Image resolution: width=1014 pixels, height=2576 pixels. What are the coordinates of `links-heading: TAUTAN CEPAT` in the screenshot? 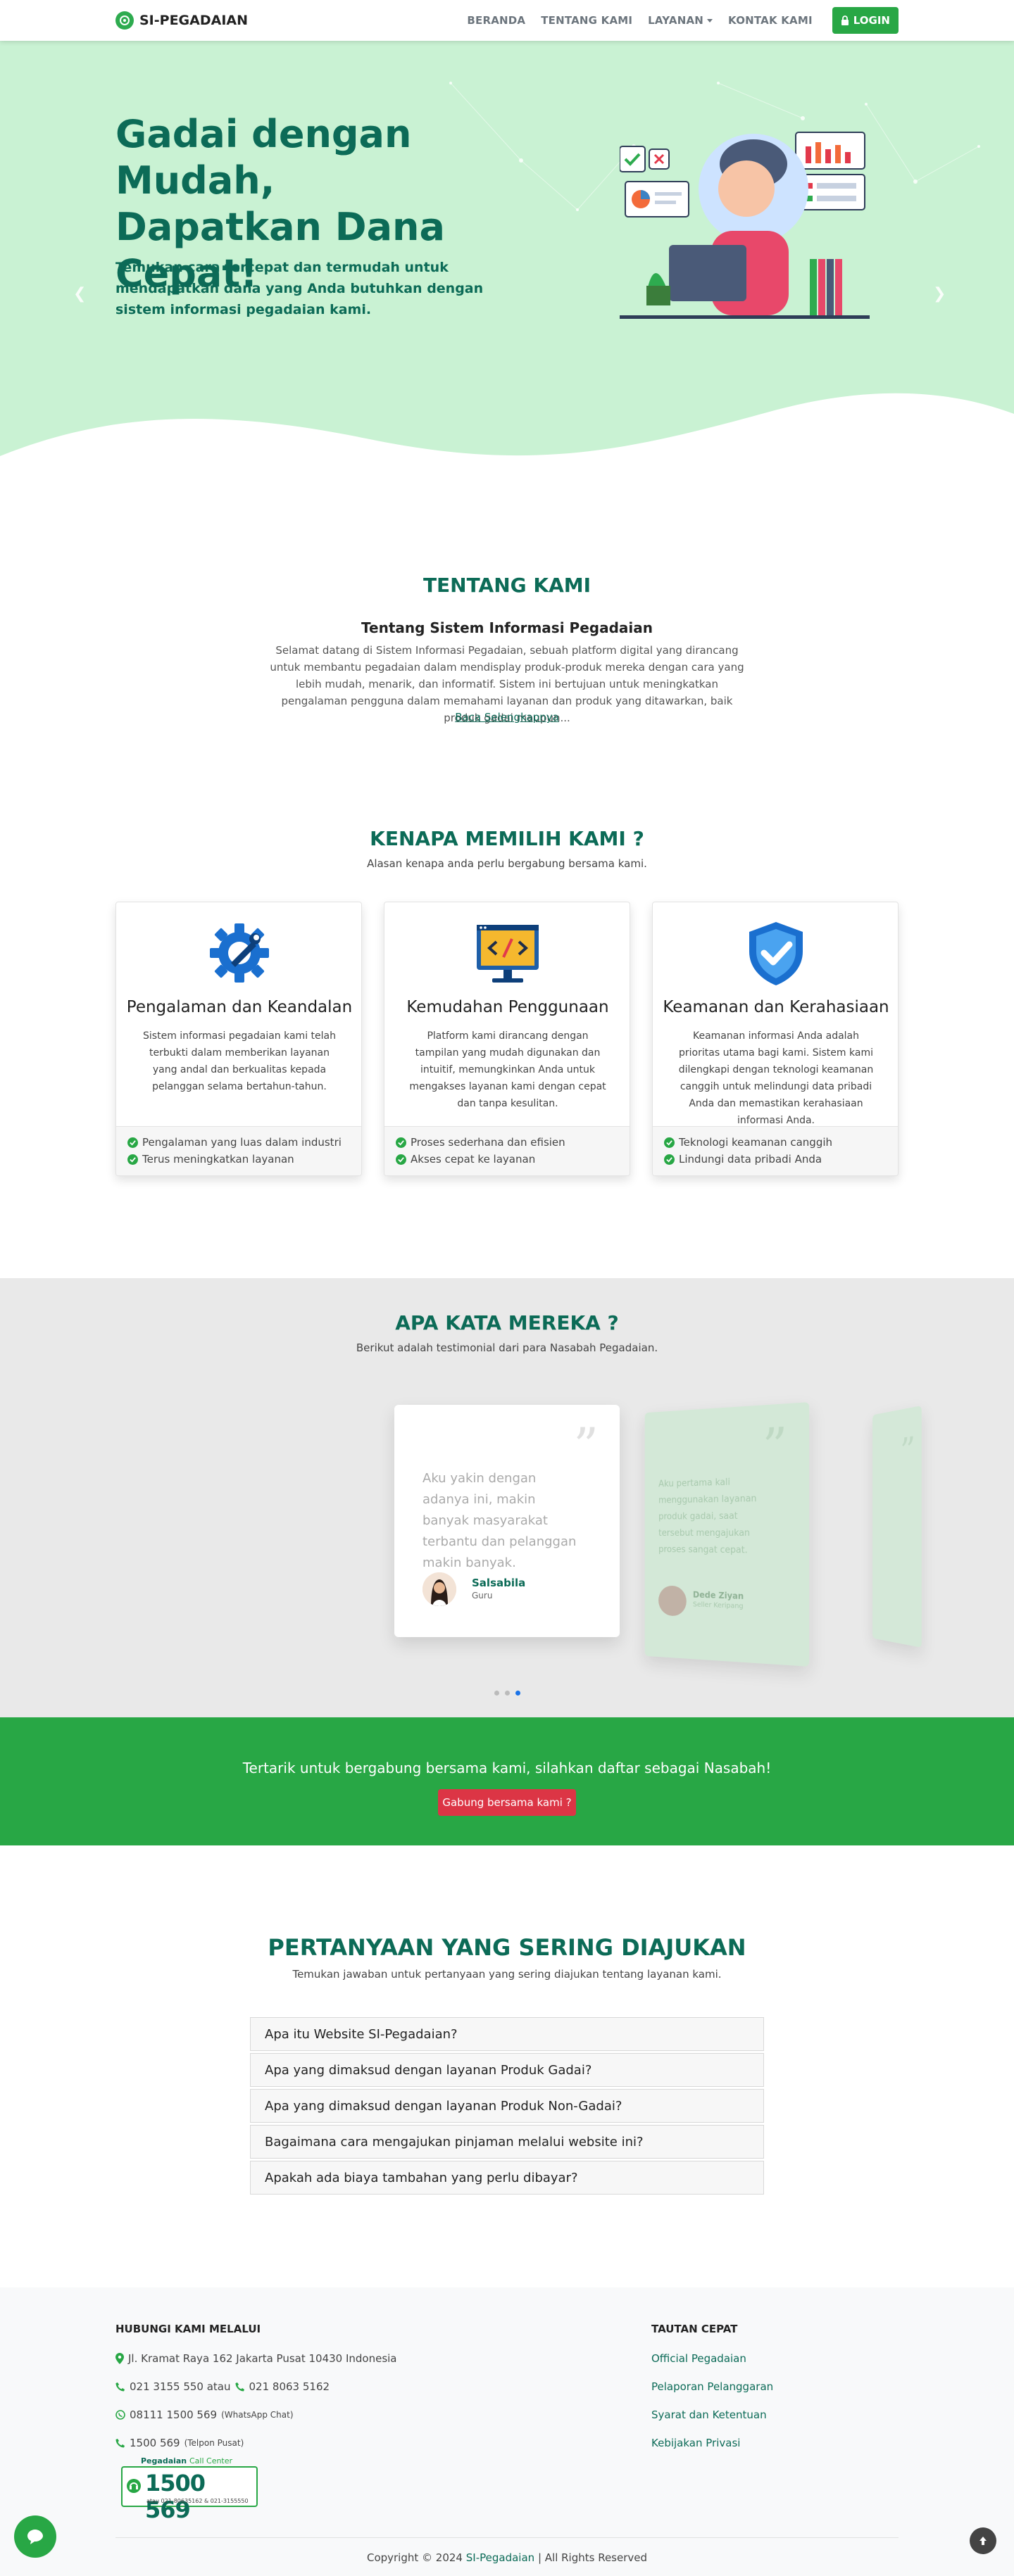 It's located at (694, 2329).